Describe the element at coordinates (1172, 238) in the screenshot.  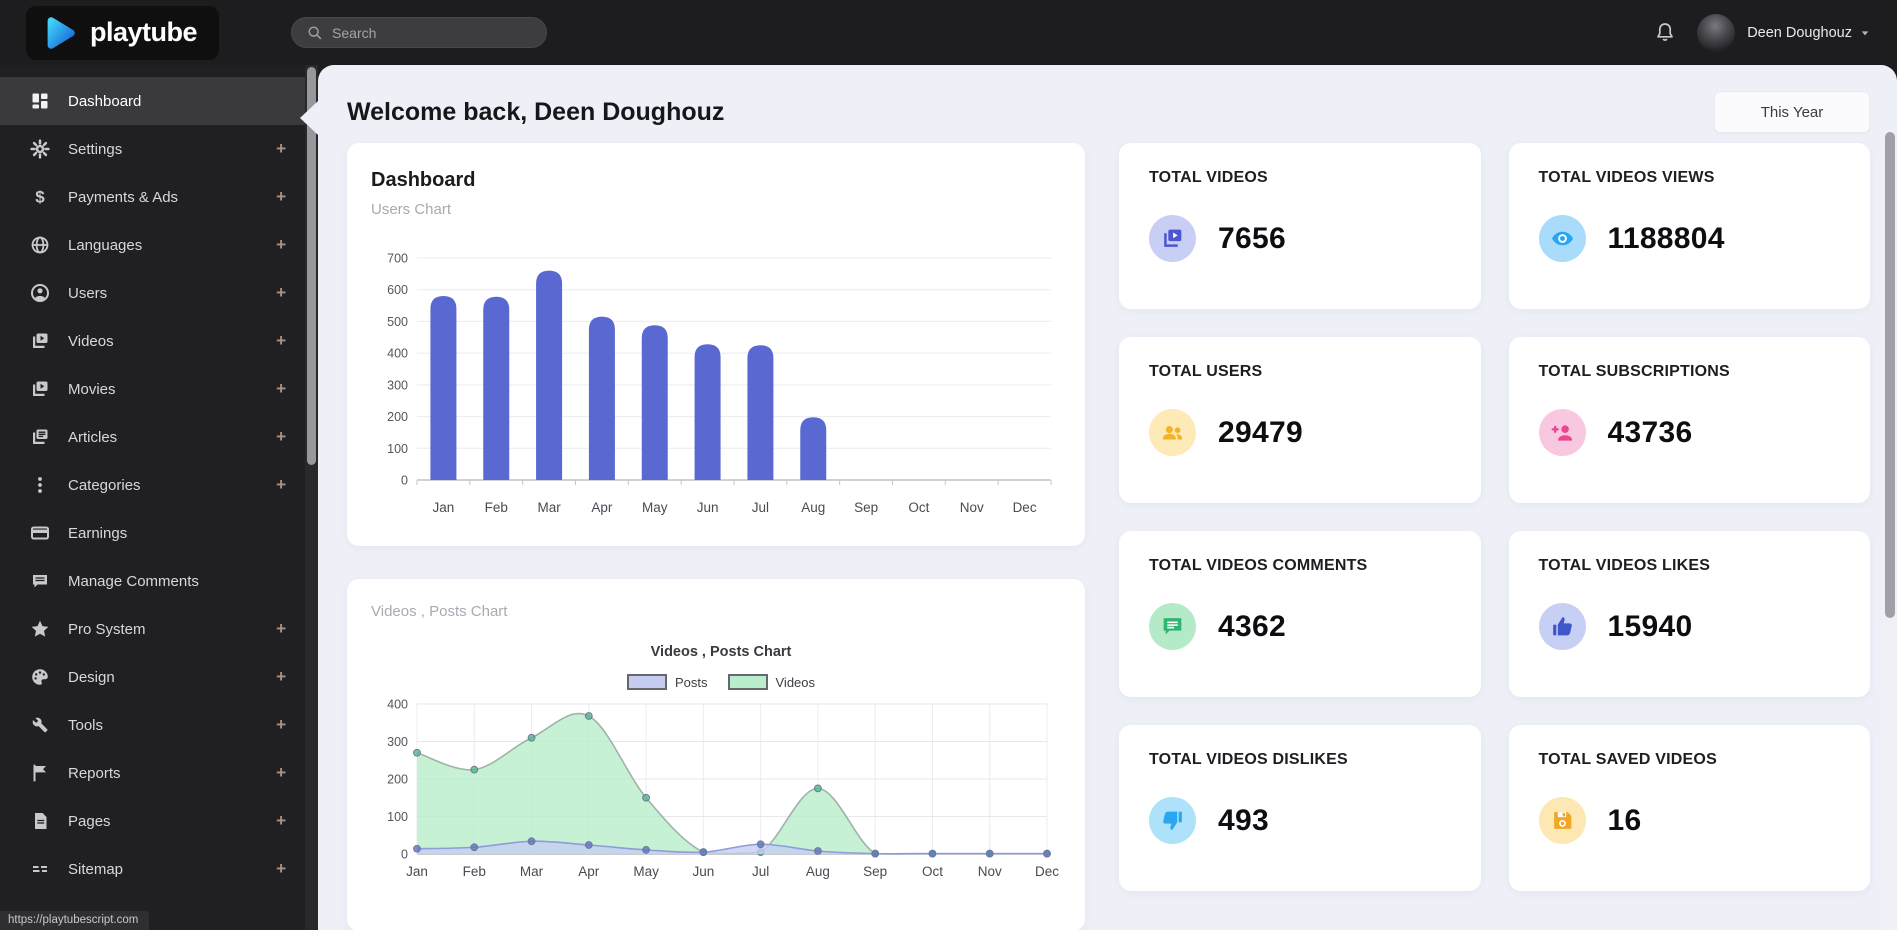
I see `video-stat-icon` at that location.